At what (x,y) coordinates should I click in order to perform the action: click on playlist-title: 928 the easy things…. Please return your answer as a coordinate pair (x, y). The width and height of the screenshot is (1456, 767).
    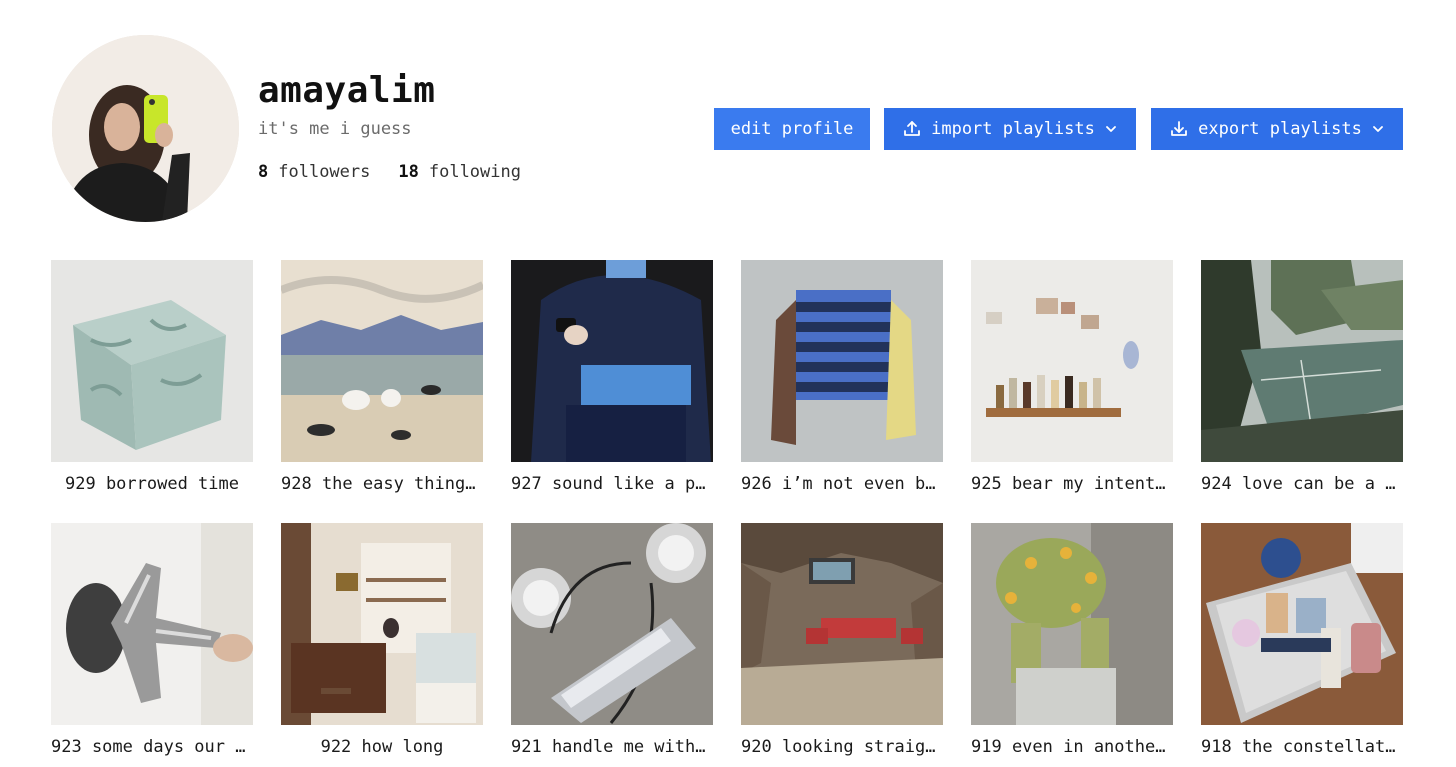
    Looking at the image, I should click on (382, 484).